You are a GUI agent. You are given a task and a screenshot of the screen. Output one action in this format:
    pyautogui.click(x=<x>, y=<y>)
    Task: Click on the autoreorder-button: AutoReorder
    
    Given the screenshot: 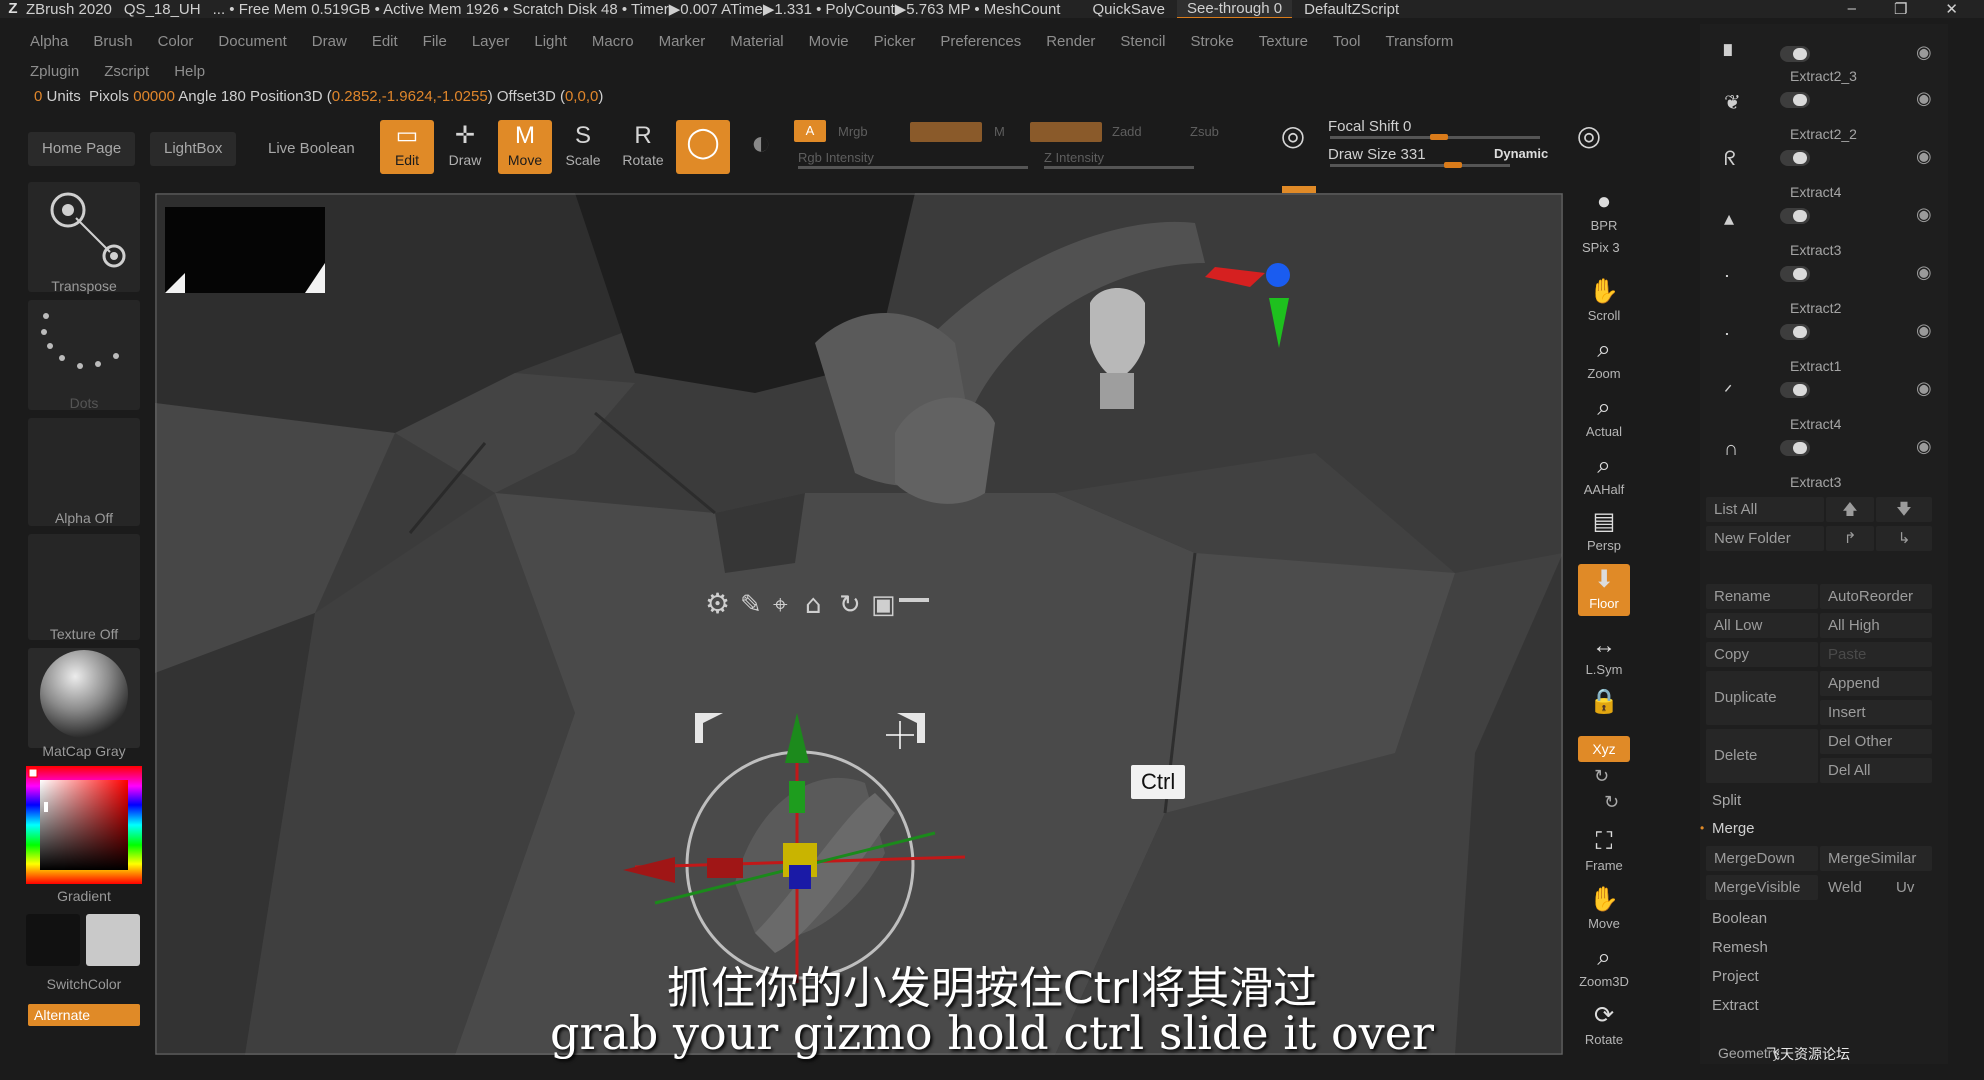 What is the action you would take?
    pyautogui.click(x=1876, y=596)
    